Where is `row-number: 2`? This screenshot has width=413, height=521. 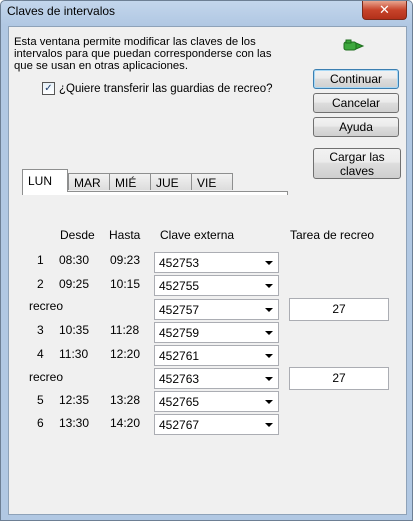
row-number: 2 is located at coordinates (40, 284).